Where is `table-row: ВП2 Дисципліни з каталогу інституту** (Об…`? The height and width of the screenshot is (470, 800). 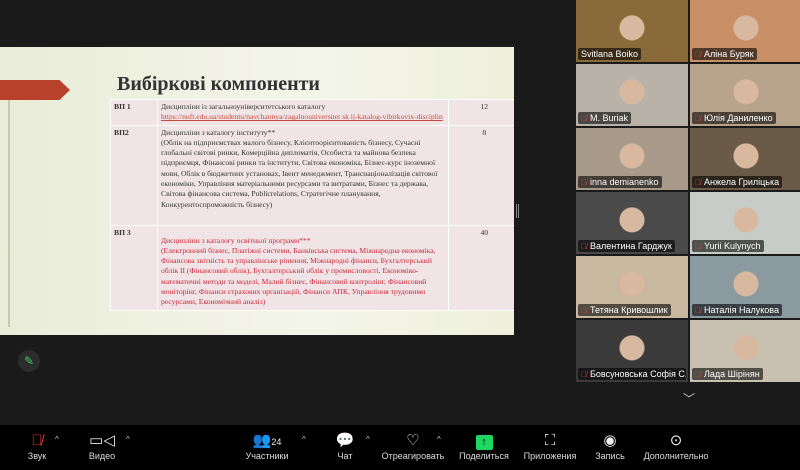 table-row: ВП2 Дисципліни з каталогу інституту** (Об… is located at coordinates (312, 175).